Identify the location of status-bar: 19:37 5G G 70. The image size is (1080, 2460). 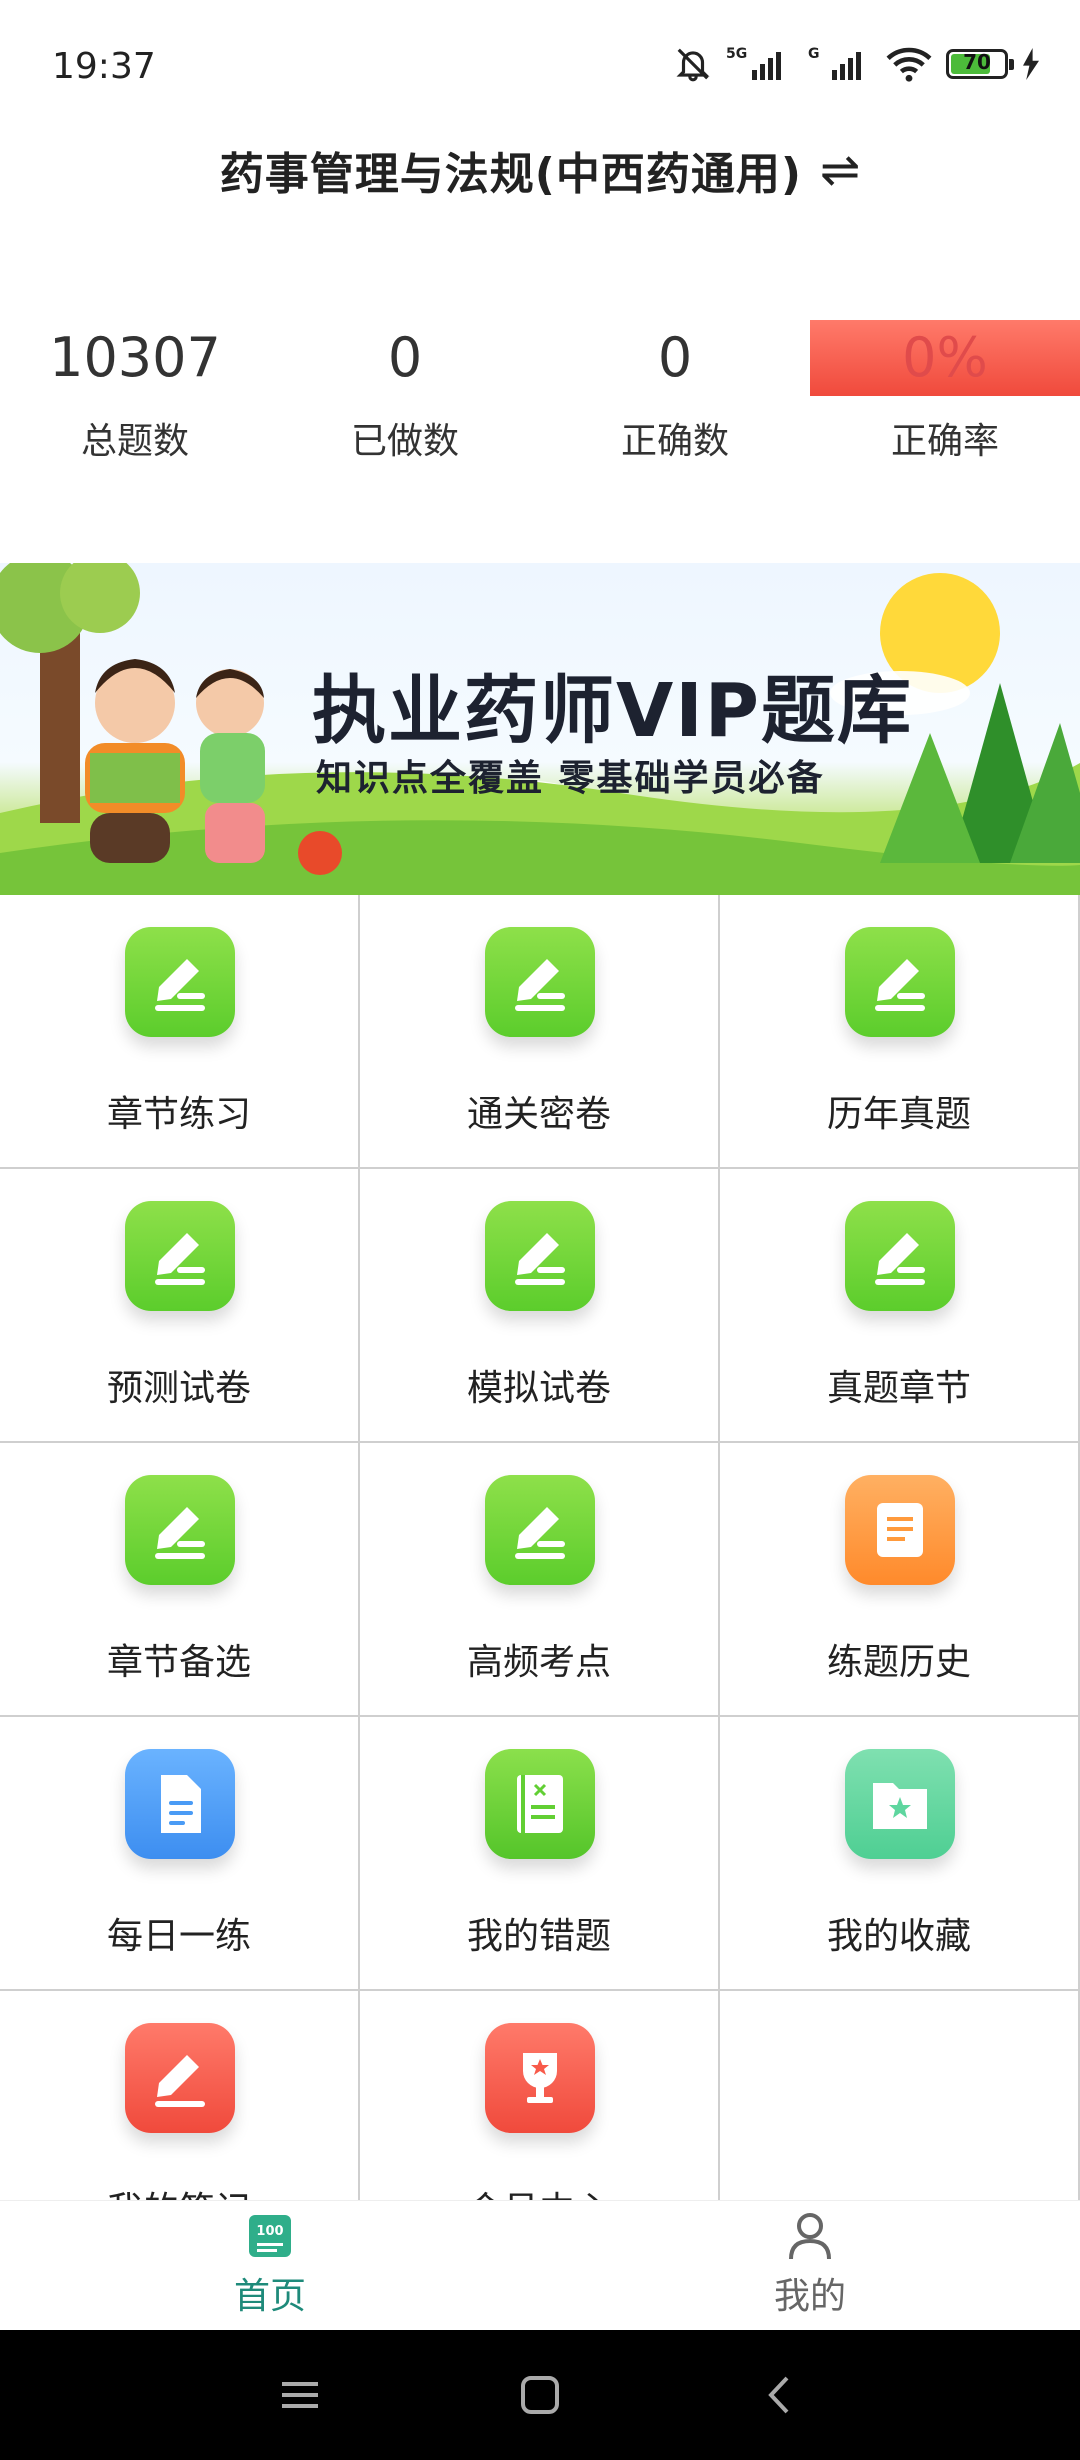
(540, 65).